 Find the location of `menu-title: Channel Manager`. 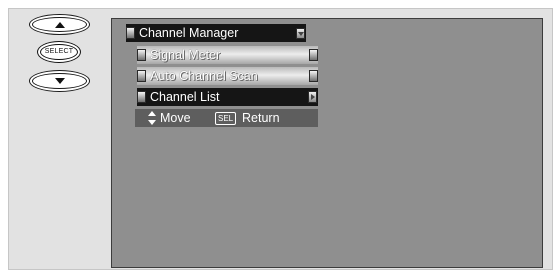

menu-title: Channel Manager is located at coordinates (216, 33).